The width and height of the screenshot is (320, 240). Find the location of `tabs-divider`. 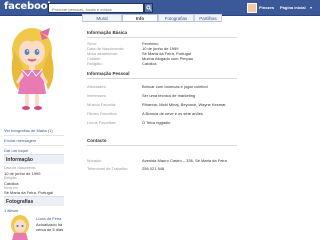

tabs-divider is located at coordinates (152, 21).